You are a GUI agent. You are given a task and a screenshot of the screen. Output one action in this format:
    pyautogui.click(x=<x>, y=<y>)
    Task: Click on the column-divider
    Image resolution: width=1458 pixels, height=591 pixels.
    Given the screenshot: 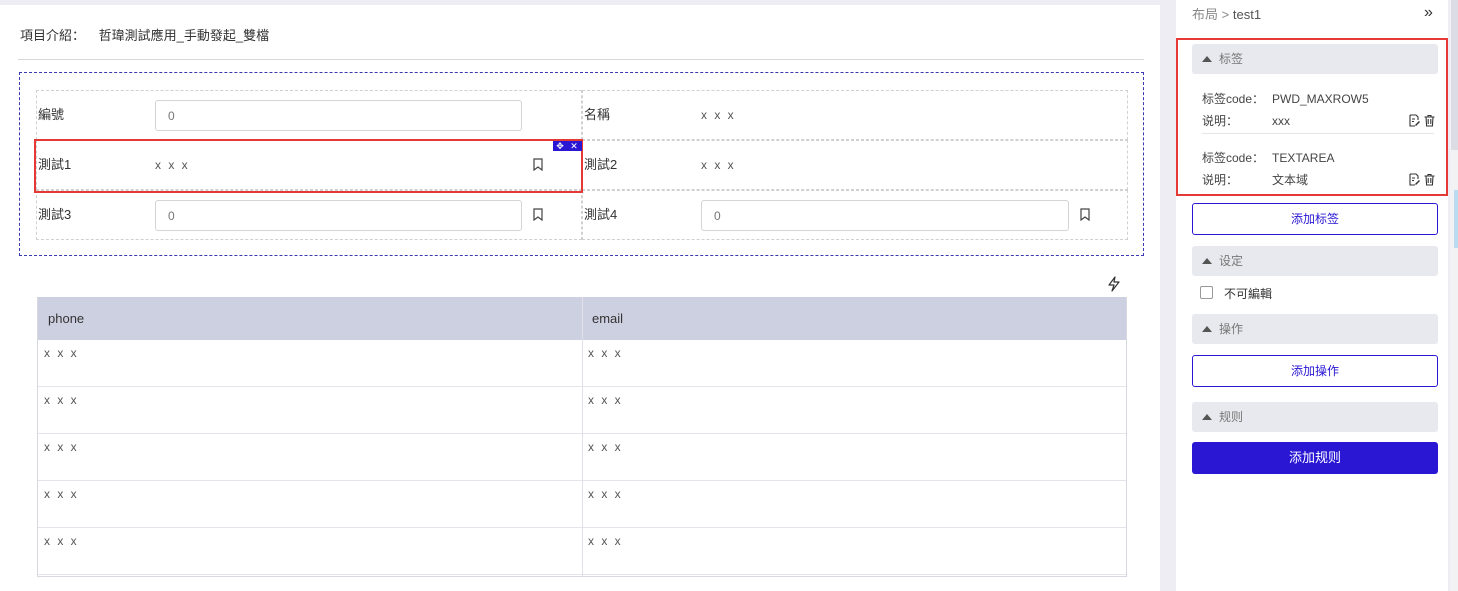 What is the action you would take?
    pyautogui.click(x=582, y=437)
    